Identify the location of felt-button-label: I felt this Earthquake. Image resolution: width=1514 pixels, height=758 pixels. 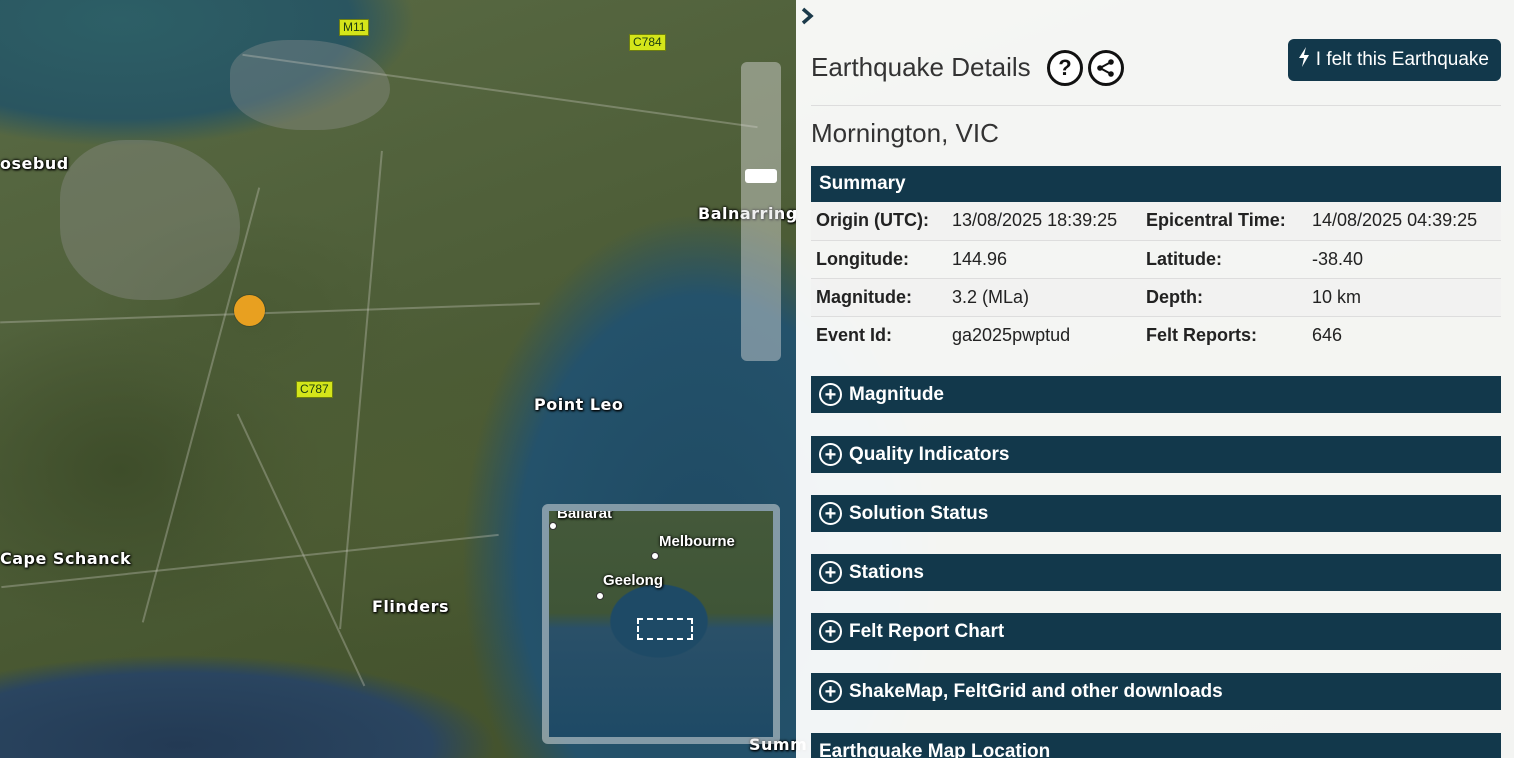
(1402, 59).